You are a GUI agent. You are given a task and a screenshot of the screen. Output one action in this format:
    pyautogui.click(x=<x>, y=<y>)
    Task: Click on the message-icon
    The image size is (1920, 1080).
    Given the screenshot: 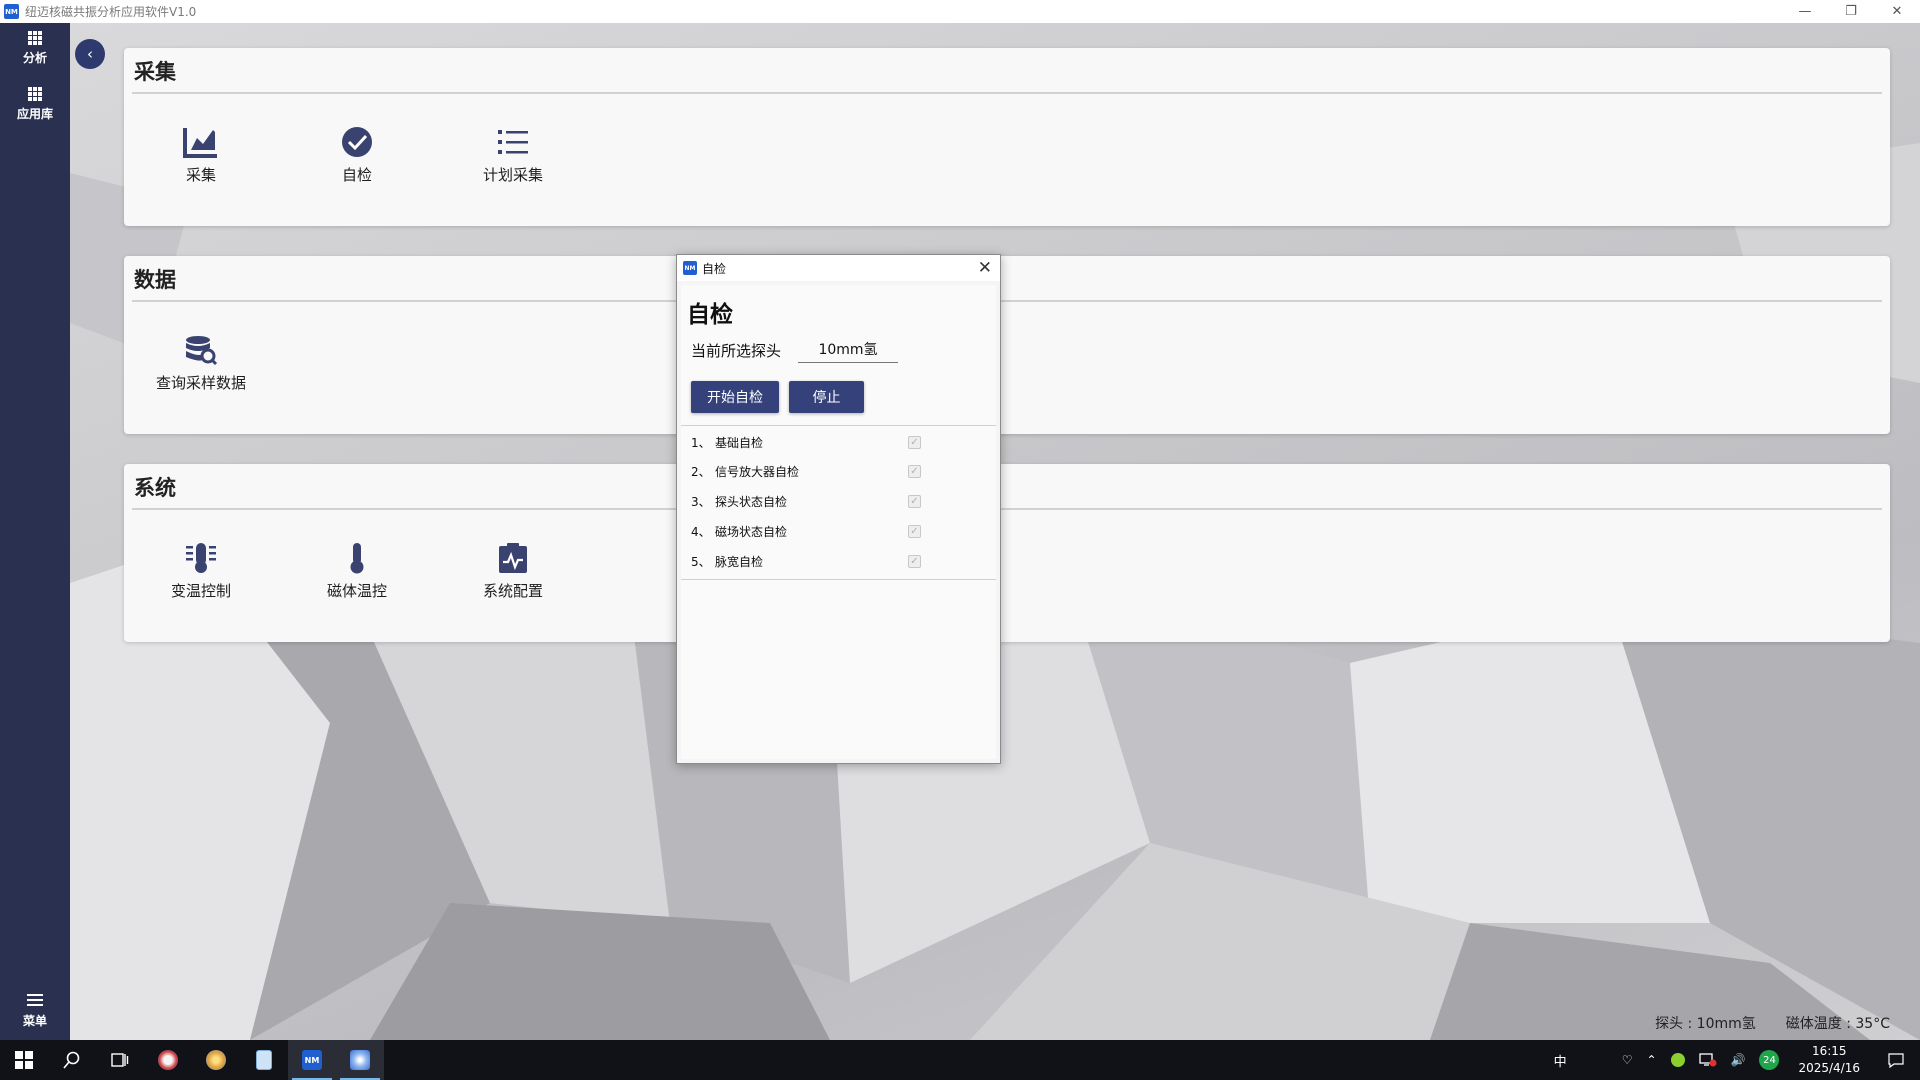 What is the action you would take?
    pyautogui.click(x=1896, y=1060)
    